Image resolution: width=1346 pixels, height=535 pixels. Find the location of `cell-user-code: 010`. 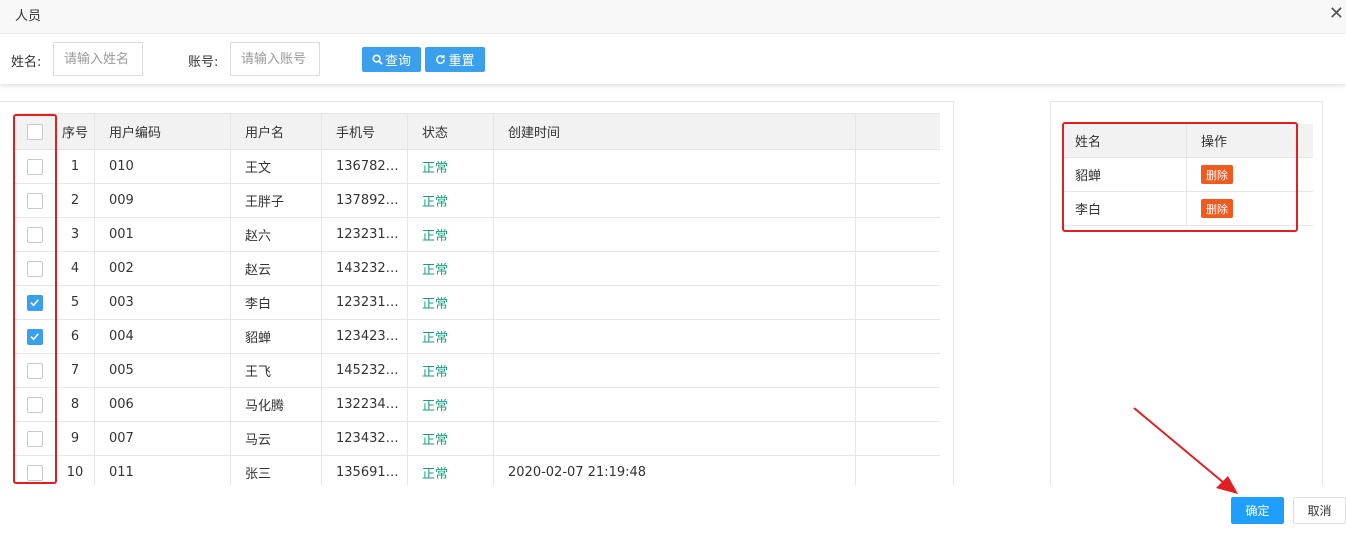

cell-user-code: 010 is located at coordinates (163, 166).